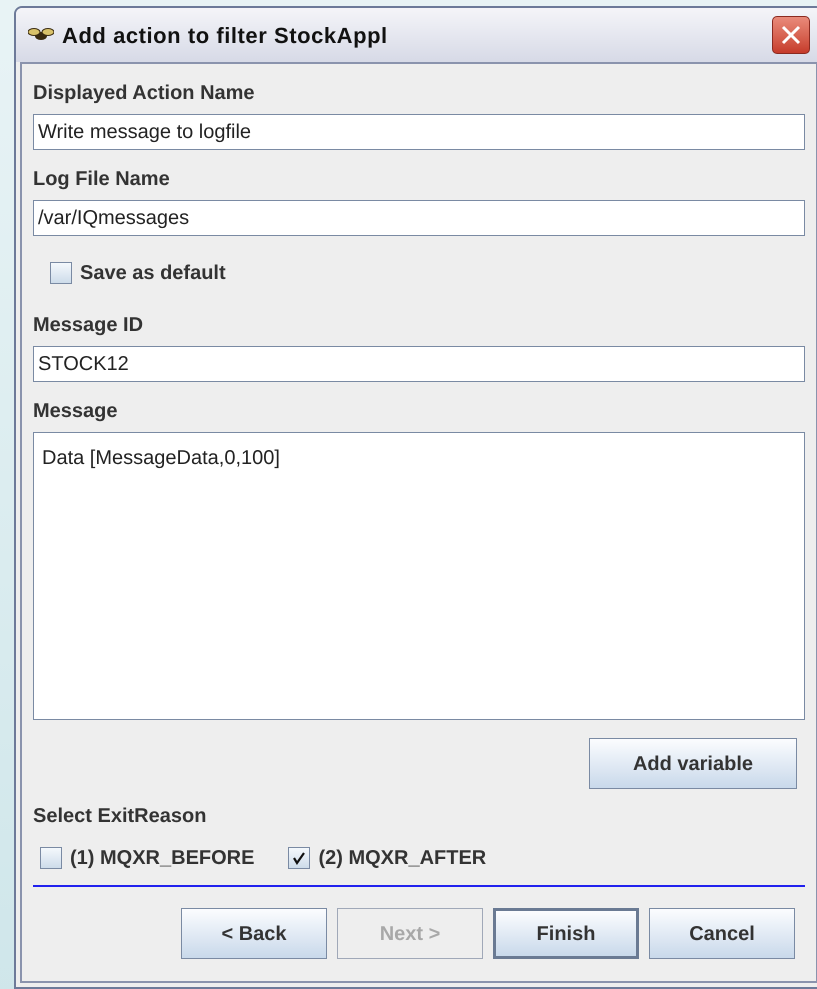  I want to click on close-button, so click(791, 35).